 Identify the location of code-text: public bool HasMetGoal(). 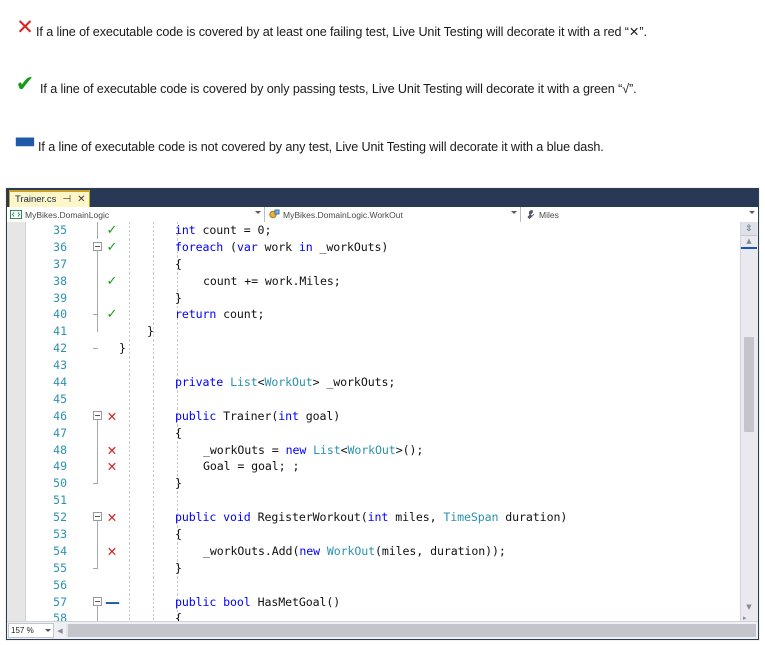
(257, 602).